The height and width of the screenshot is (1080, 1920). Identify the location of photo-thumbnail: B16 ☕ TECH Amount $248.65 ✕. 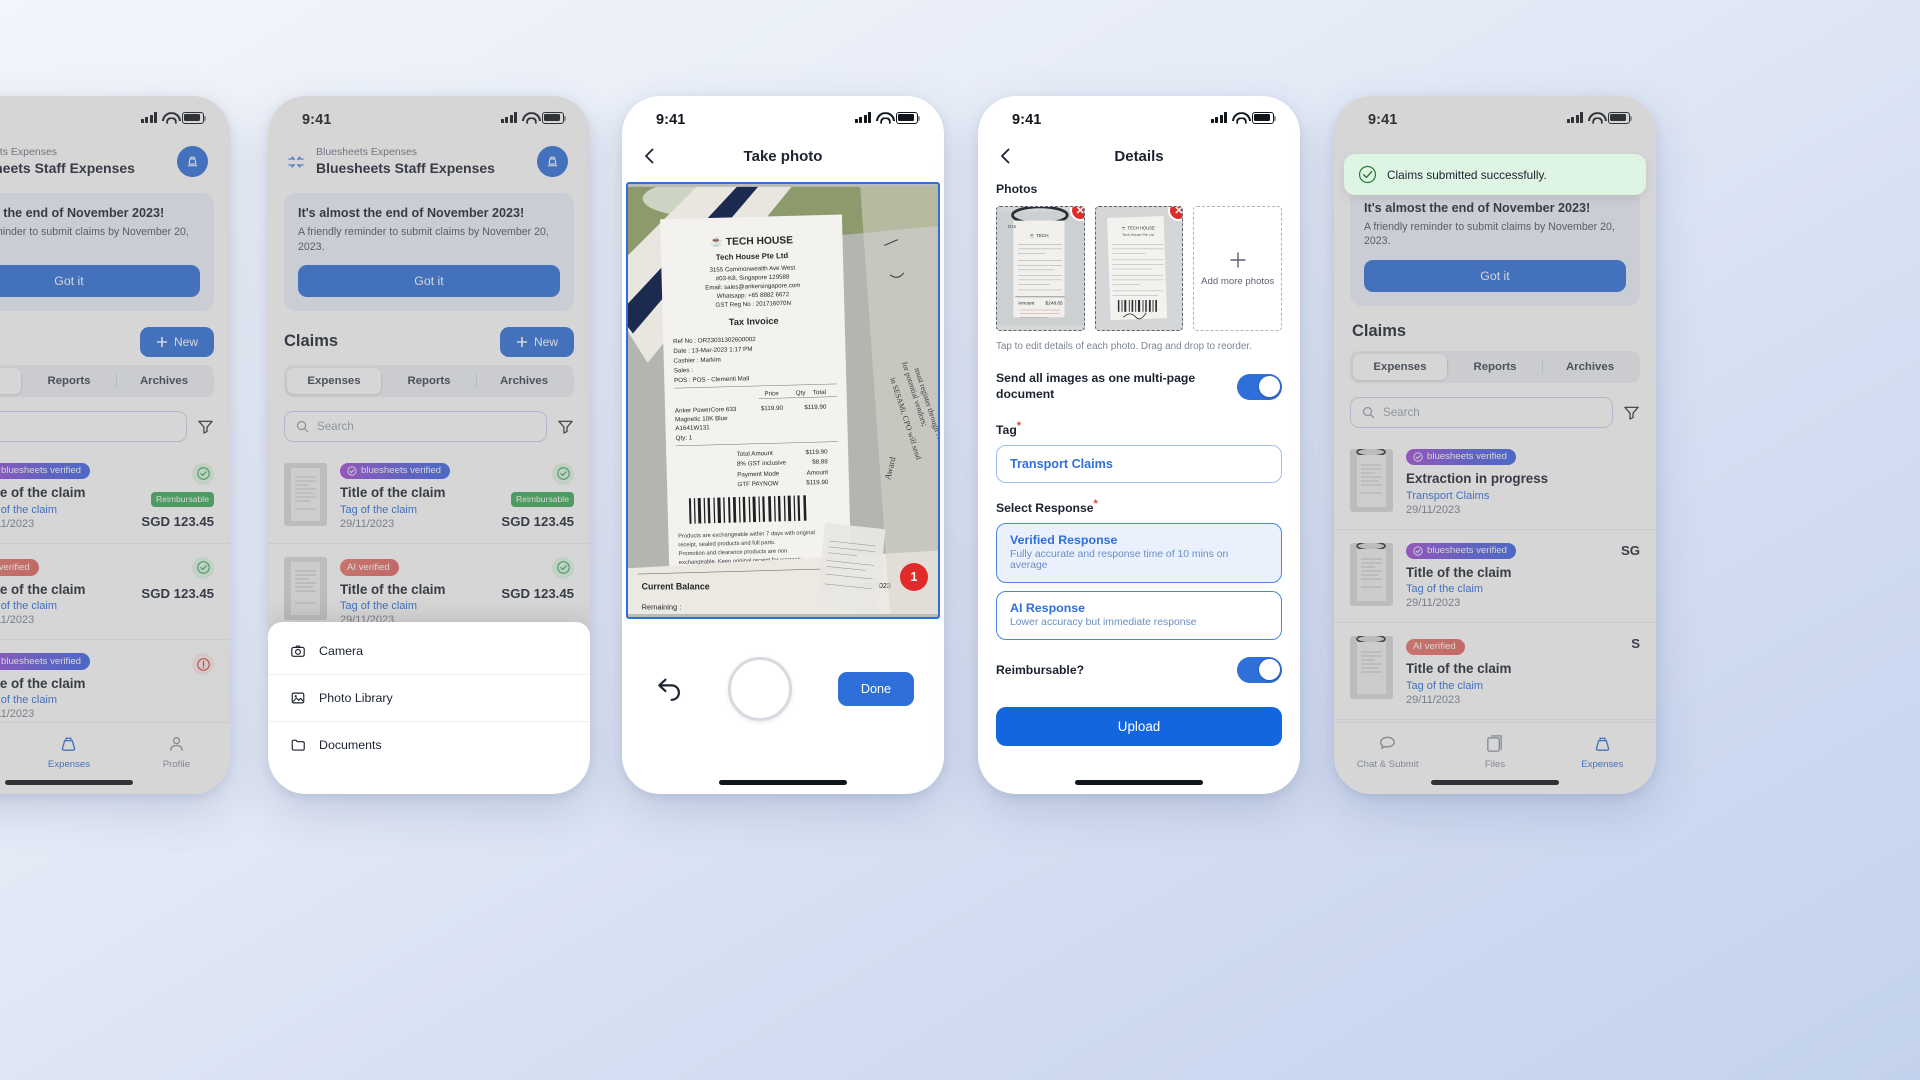
(1040, 268).